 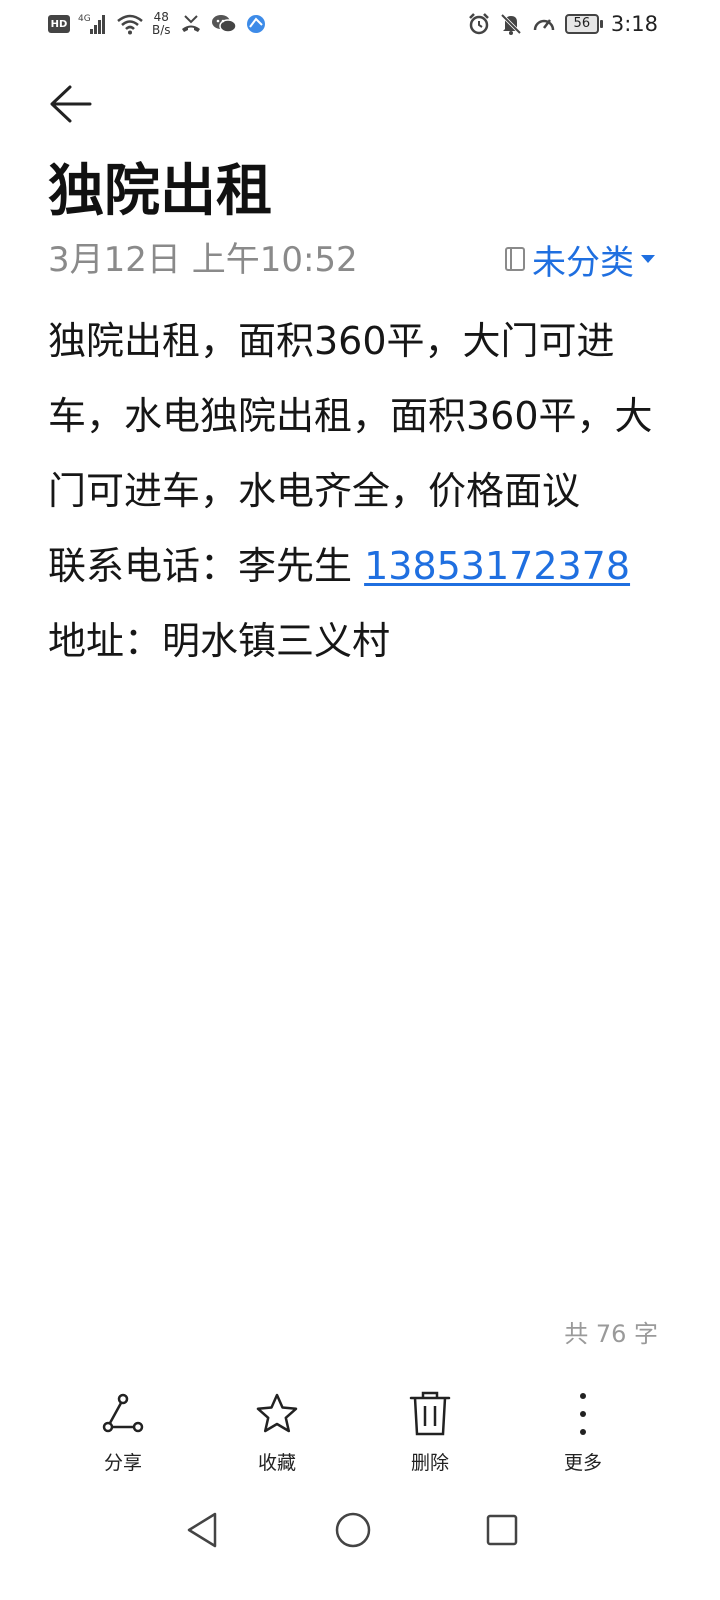 I want to click on wifi-icon, so click(x=130, y=24).